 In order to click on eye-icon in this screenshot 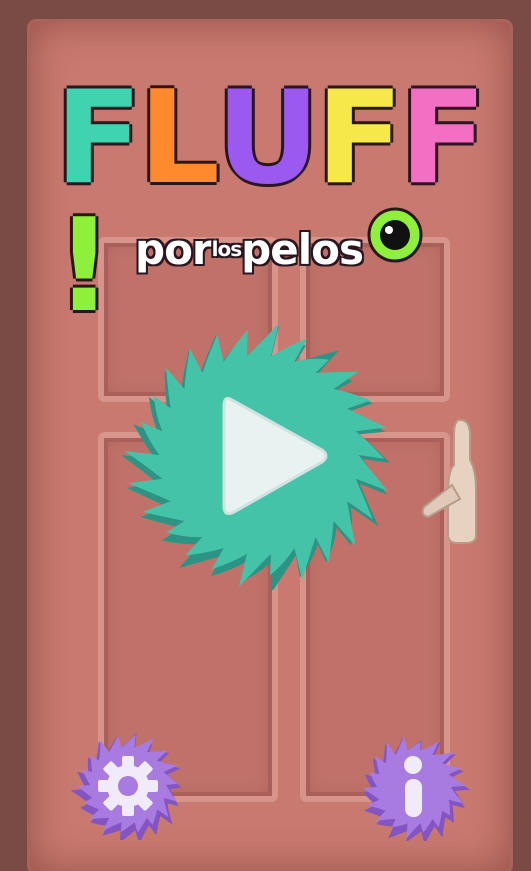, I will do `click(395, 235)`.